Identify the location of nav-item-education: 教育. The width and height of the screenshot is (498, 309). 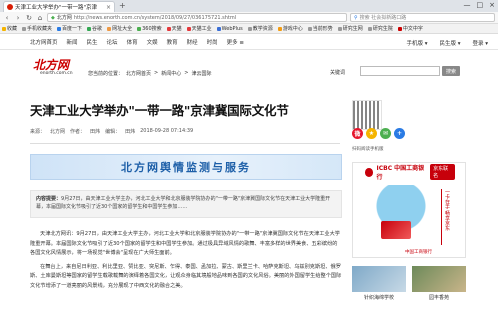
(172, 42).